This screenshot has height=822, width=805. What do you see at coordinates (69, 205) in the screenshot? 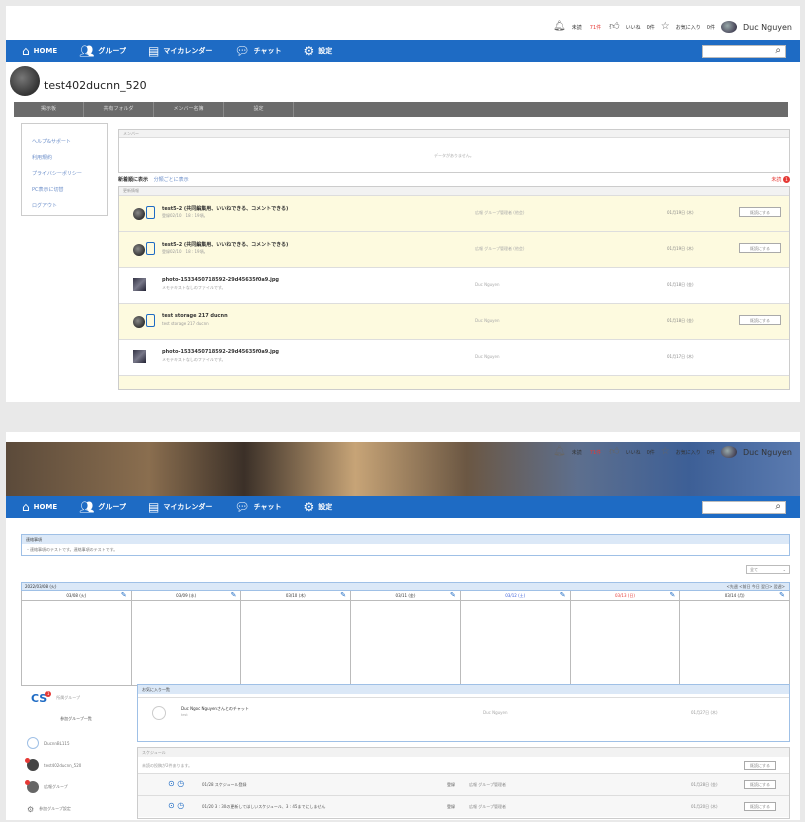
I see `sidebar-item-logout: ログアウト` at bounding box center [69, 205].